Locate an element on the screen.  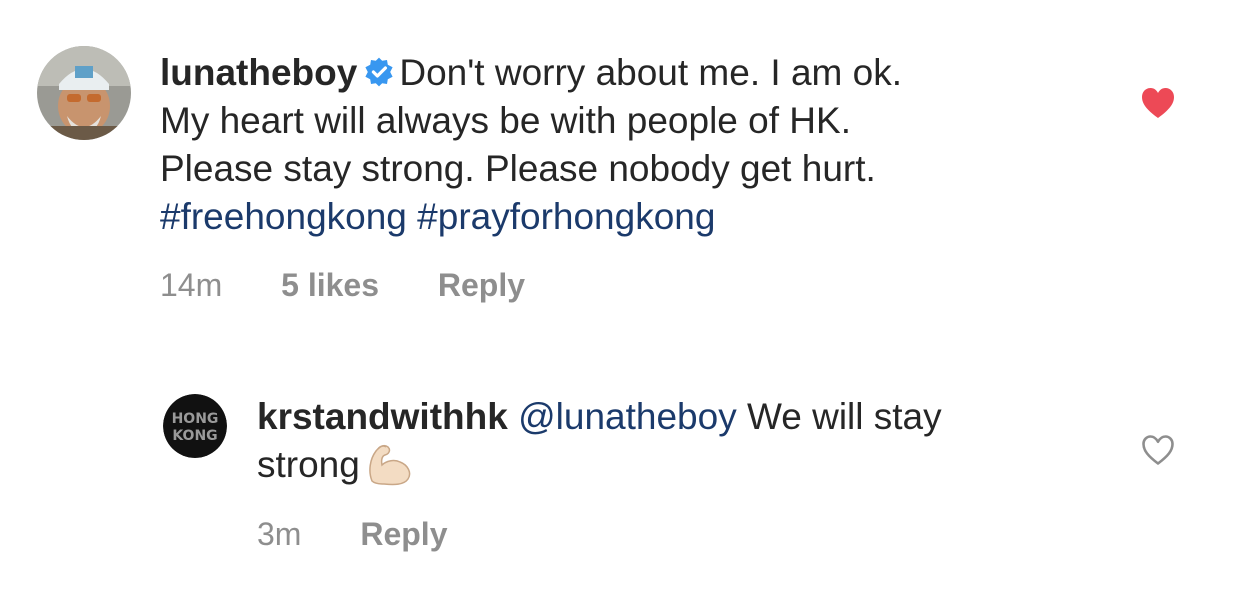
heart-outline-icon is located at coordinates (1158, 452).